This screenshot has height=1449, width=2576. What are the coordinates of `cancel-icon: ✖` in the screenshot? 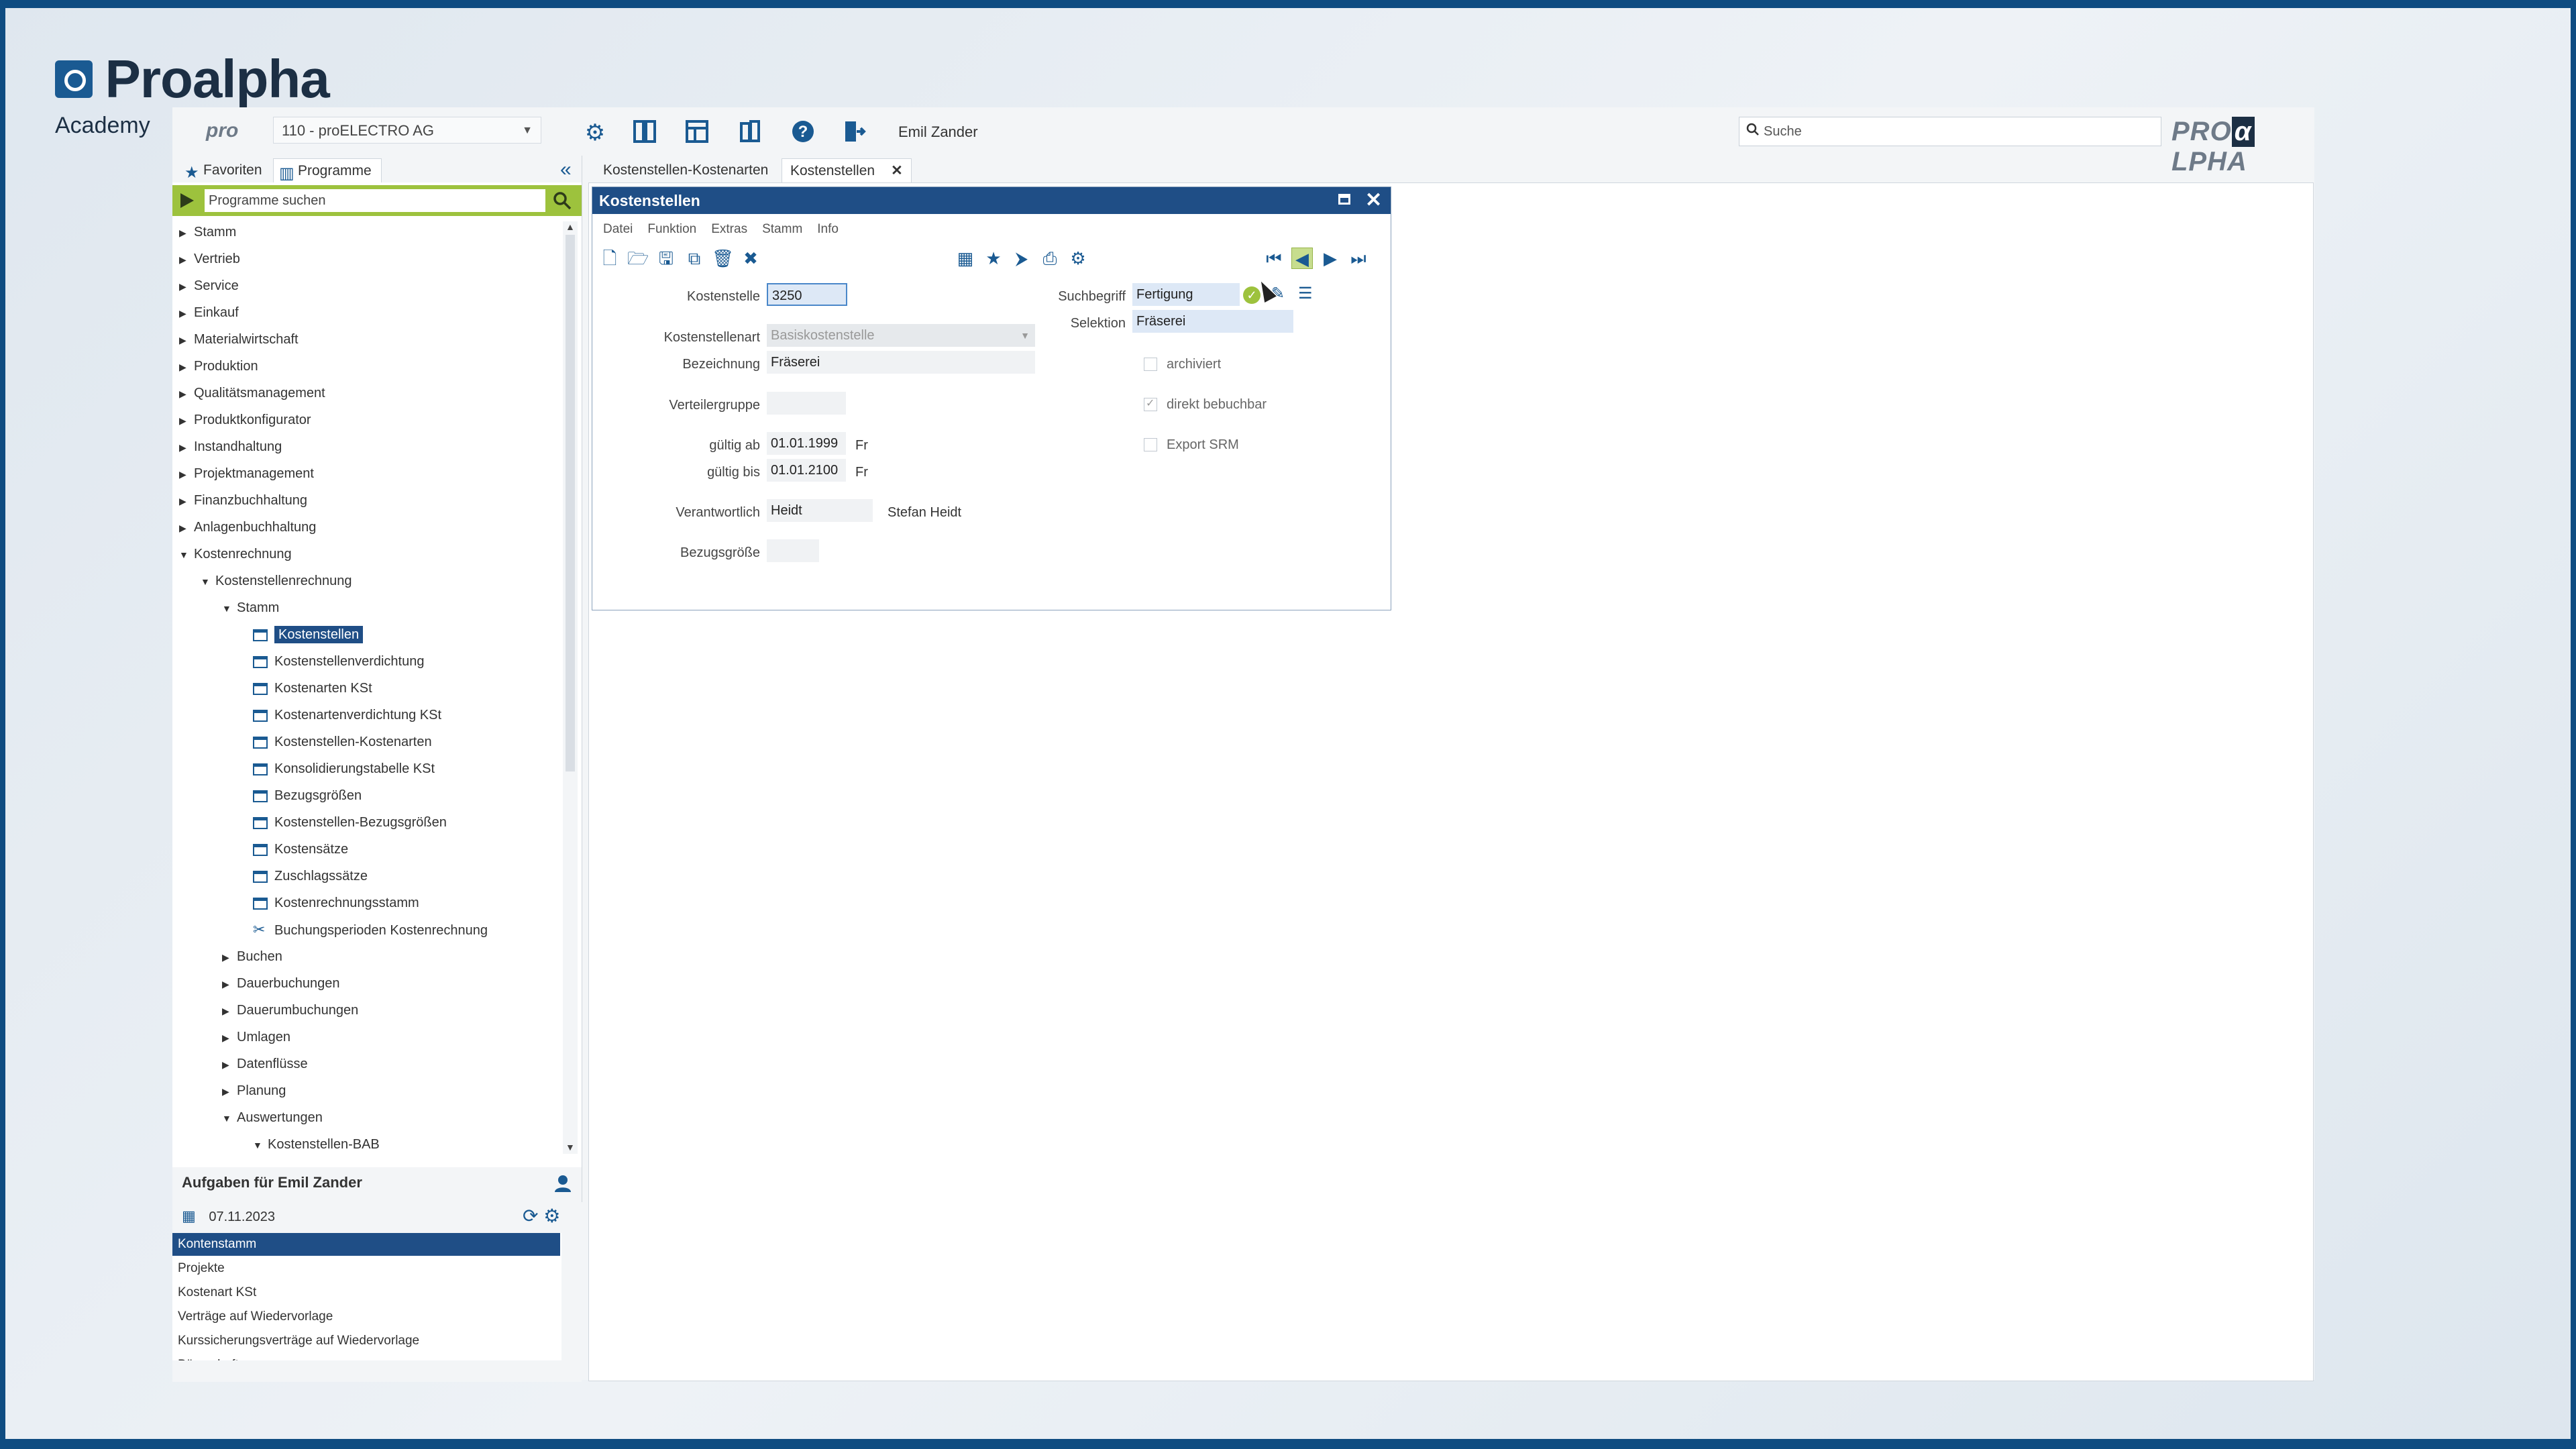 It's located at (750, 258).